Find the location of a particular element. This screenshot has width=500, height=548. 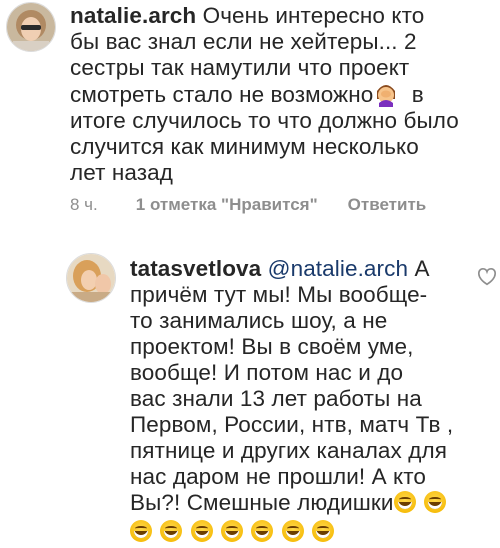

comment-line: то занимались шоу, а не is located at coordinates (259, 320).